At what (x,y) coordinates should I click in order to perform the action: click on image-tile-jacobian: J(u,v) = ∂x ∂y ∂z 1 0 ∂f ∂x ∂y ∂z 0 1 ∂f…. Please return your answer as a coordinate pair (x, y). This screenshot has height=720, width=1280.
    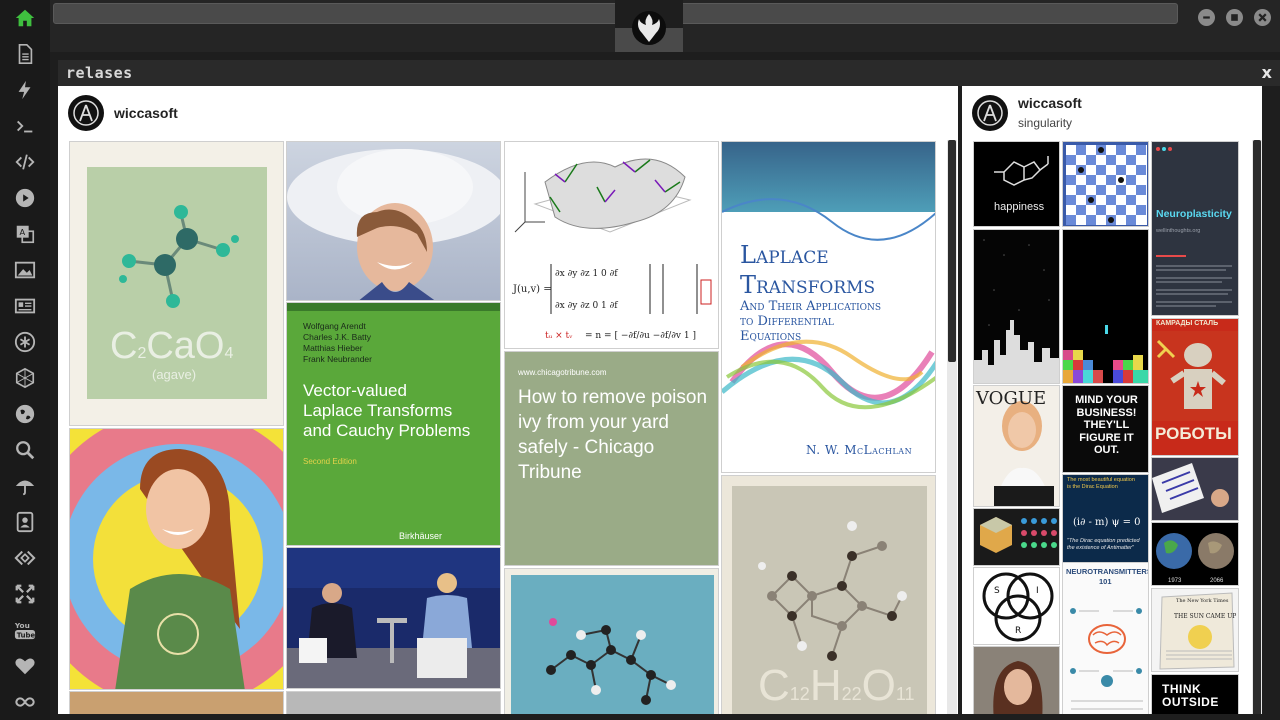
    Looking at the image, I should click on (611, 245).